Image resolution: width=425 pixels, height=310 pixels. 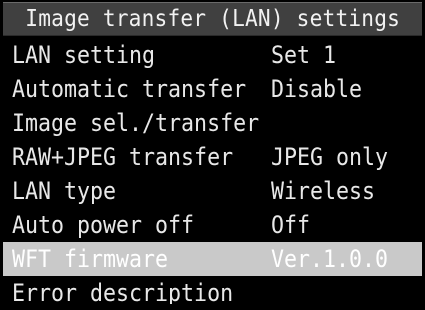 I want to click on menu-item-error-description: Error description, so click(x=212, y=290).